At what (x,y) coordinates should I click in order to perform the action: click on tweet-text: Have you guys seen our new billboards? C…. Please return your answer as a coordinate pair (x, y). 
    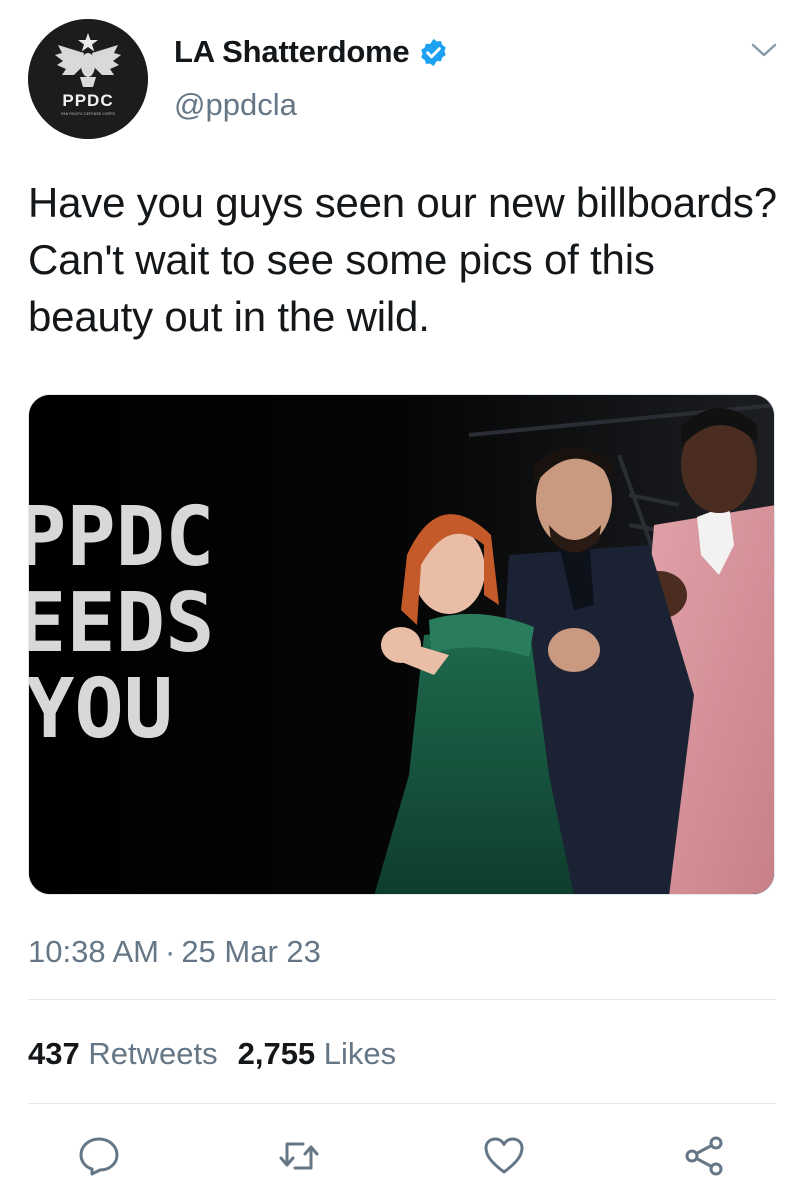
    Looking at the image, I should click on (402, 259).